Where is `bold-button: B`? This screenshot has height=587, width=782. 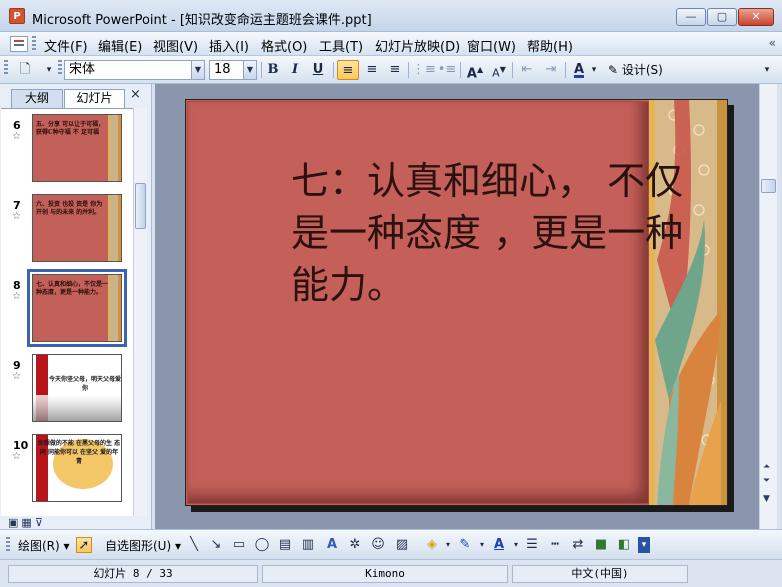 bold-button: B is located at coordinates (273, 70).